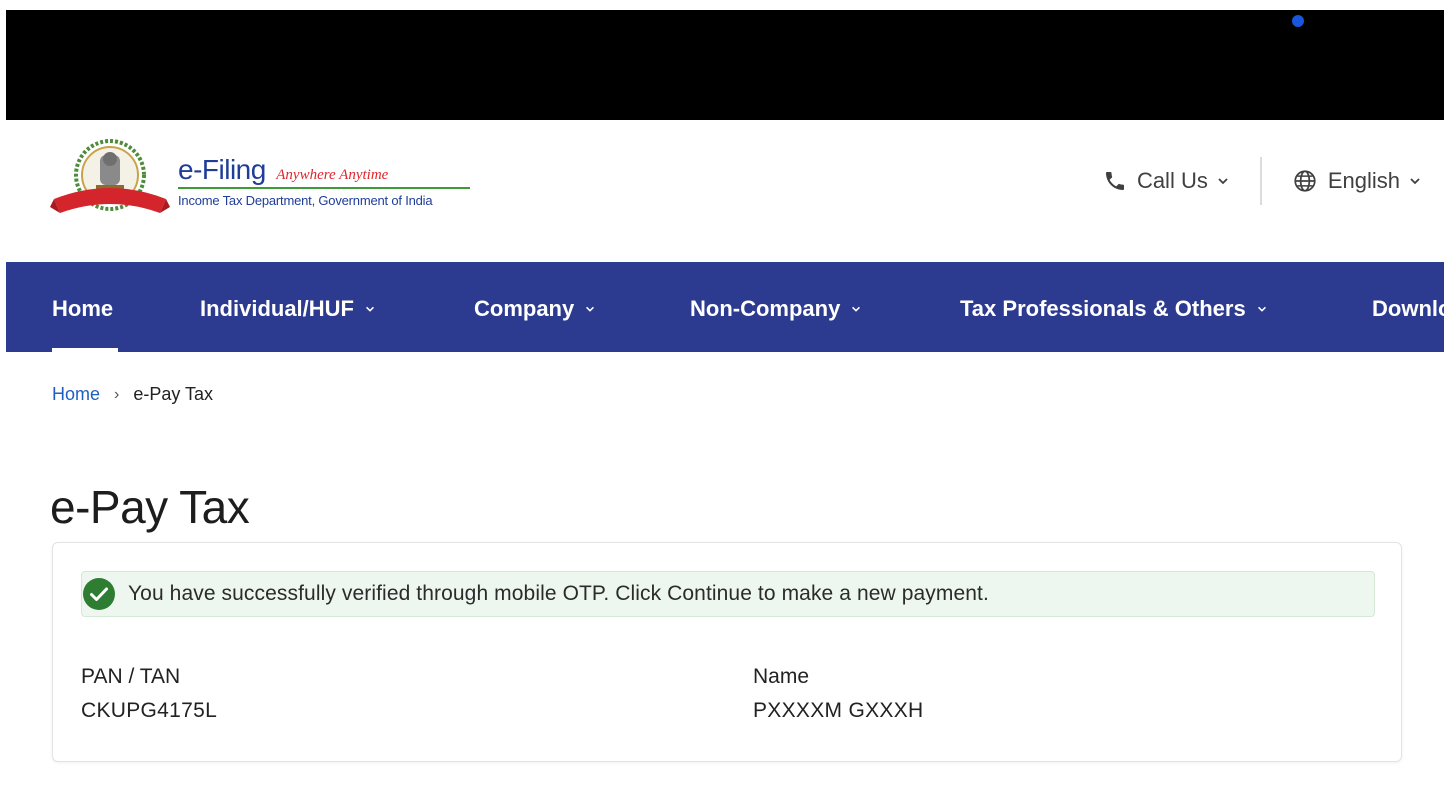 This screenshot has height=804, width=1456. I want to click on header-divider, so click(1260, 181).